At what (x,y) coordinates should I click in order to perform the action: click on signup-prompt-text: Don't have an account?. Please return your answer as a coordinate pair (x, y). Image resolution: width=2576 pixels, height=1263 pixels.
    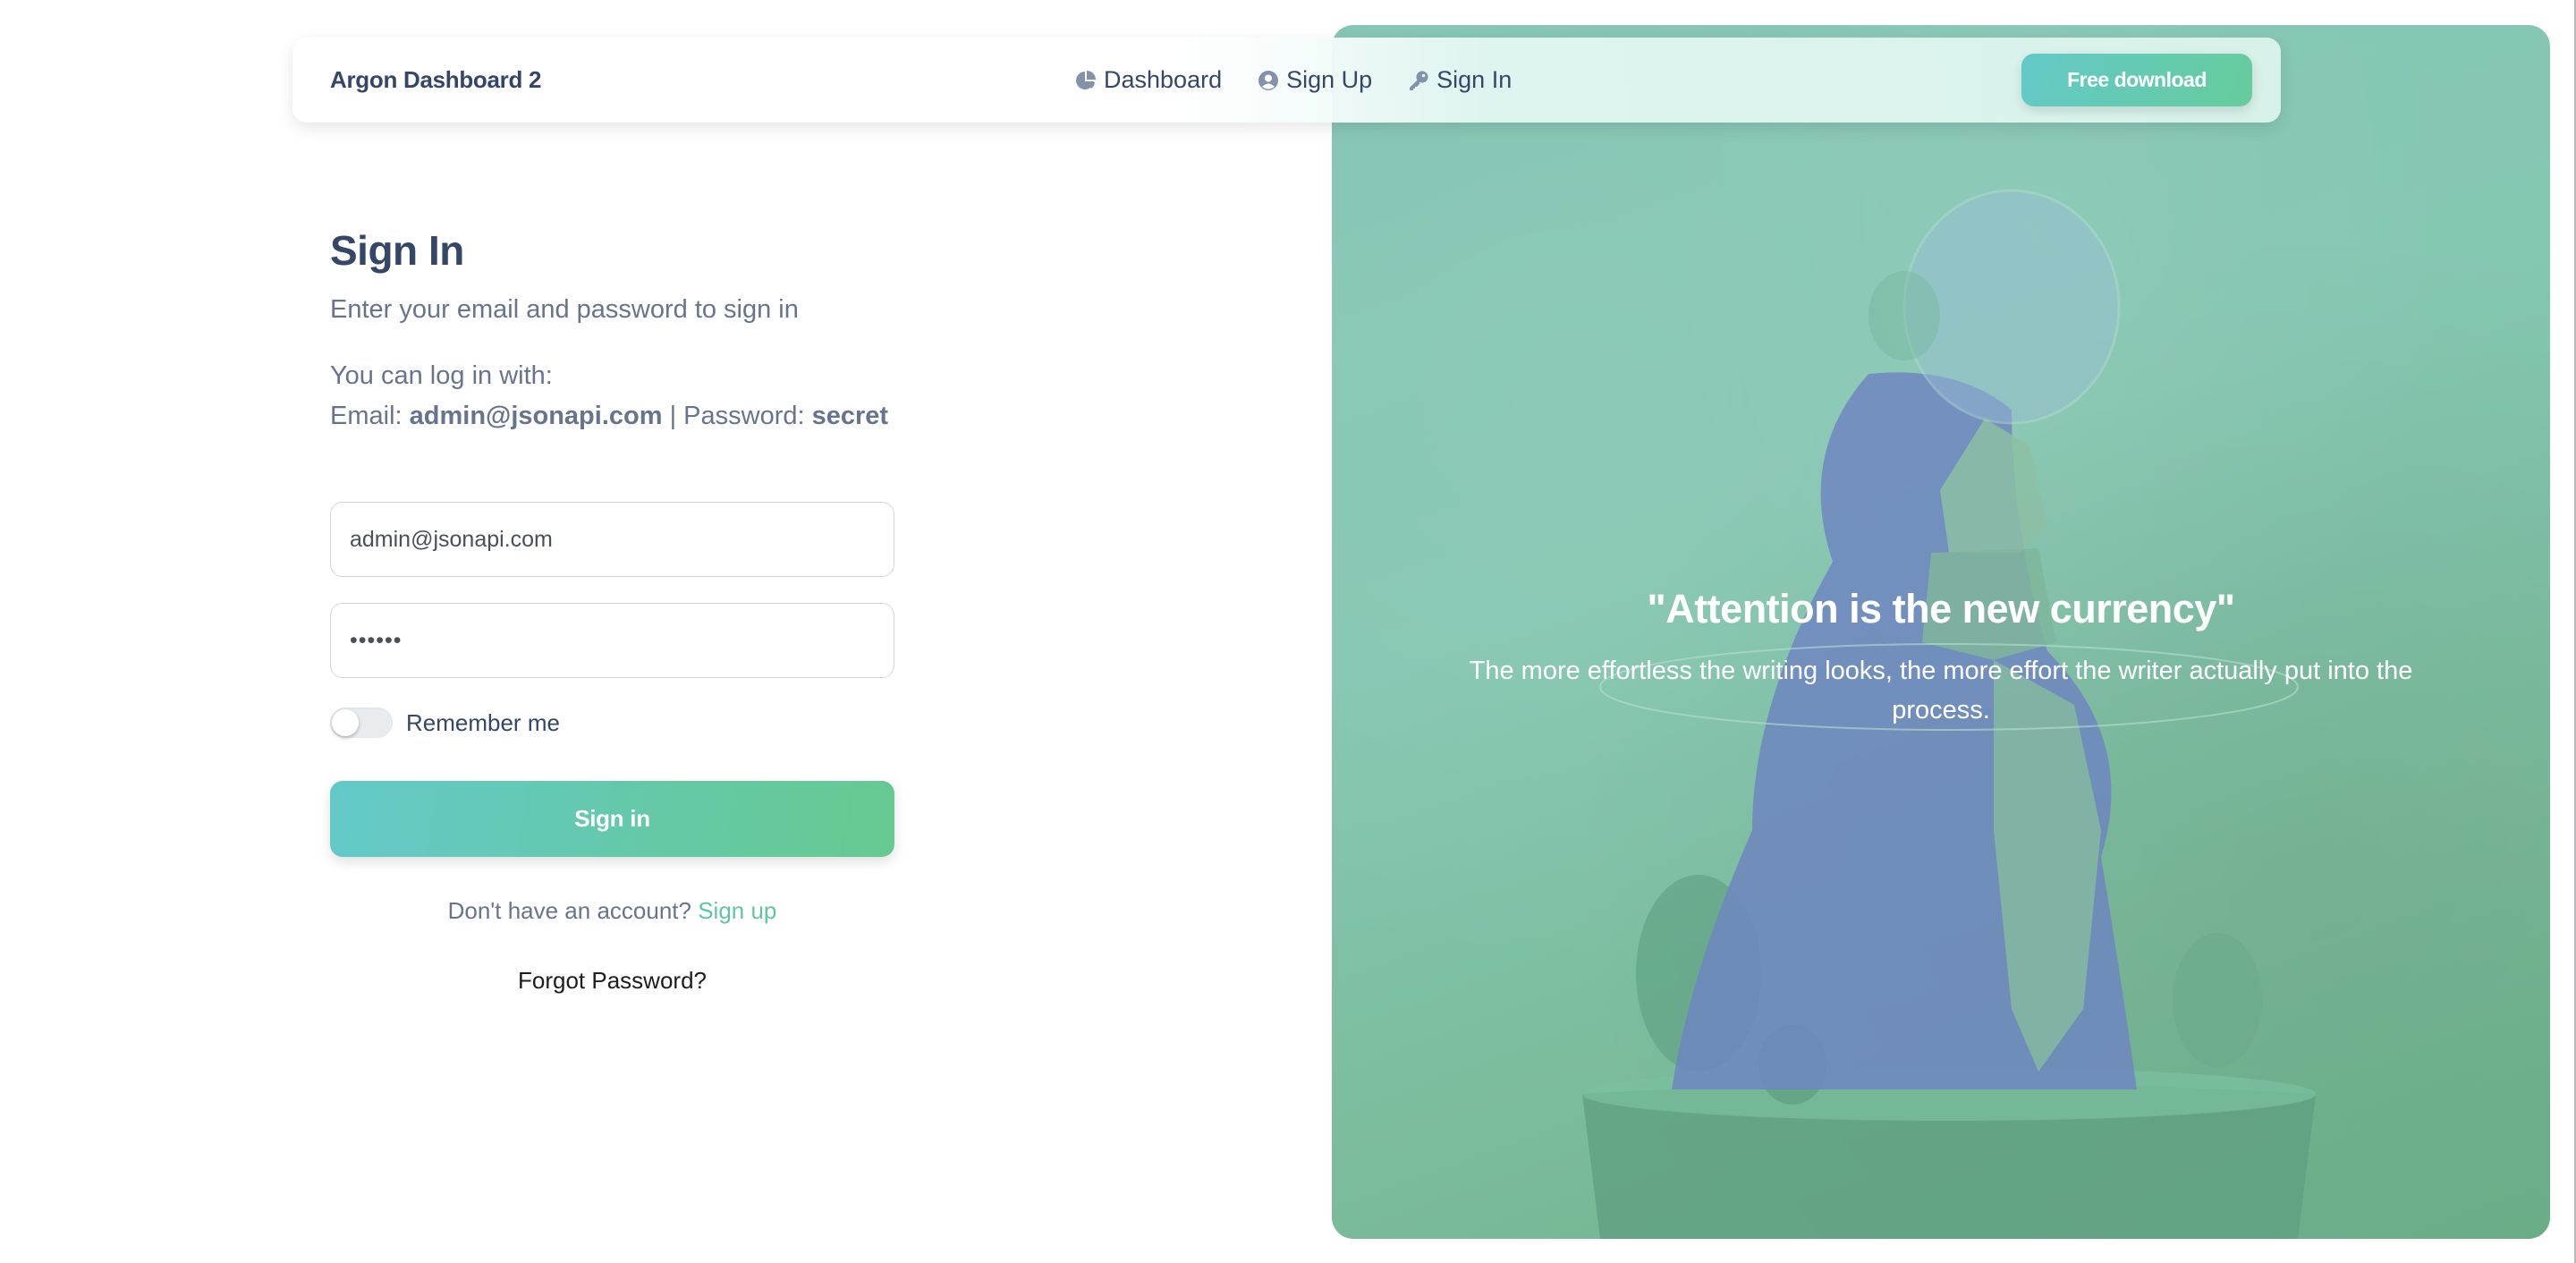
    Looking at the image, I should click on (573, 910).